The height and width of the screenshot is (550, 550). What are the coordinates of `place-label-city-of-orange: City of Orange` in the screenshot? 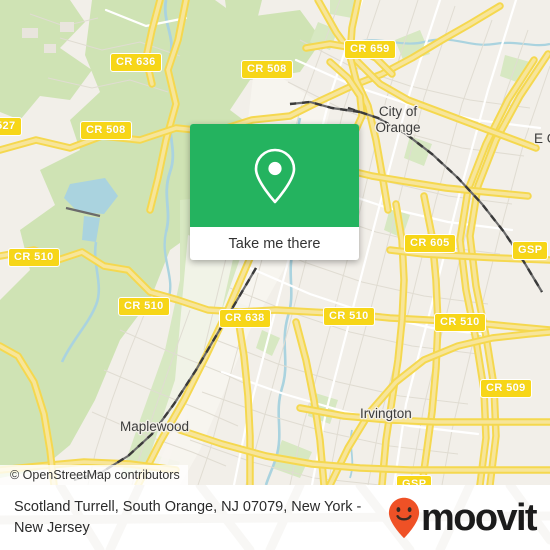 It's located at (398, 120).